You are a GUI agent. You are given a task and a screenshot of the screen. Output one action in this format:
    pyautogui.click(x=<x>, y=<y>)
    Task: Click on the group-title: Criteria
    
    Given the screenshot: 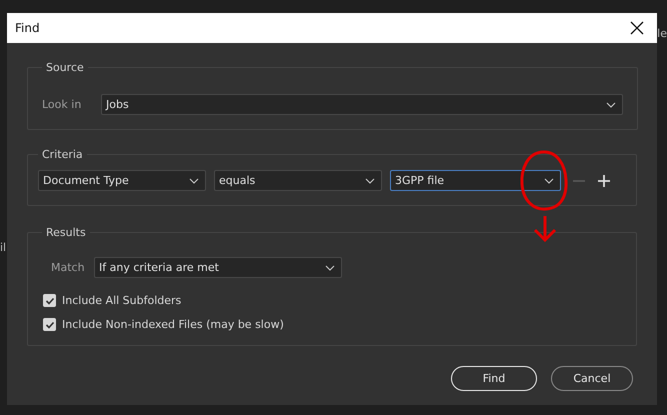 What is the action you would take?
    pyautogui.click(x=62, y=154)
    